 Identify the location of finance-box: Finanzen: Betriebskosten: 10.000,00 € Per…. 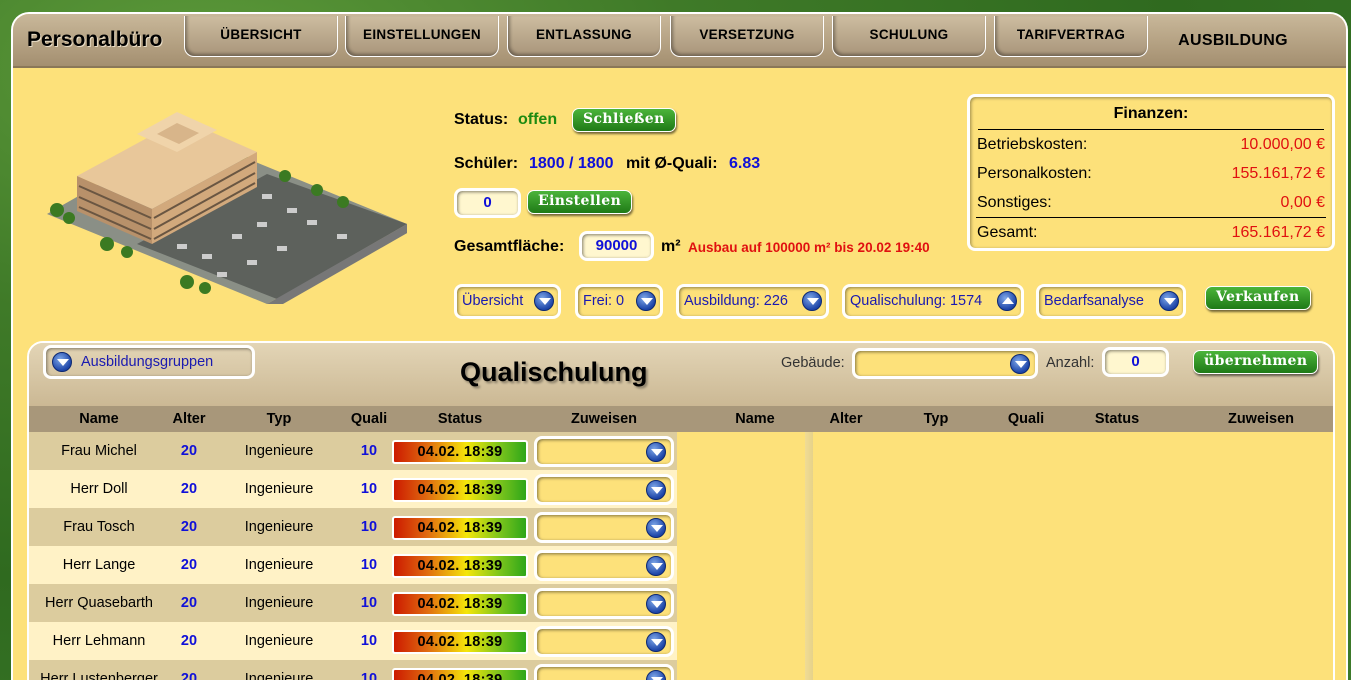
(1151, 172).